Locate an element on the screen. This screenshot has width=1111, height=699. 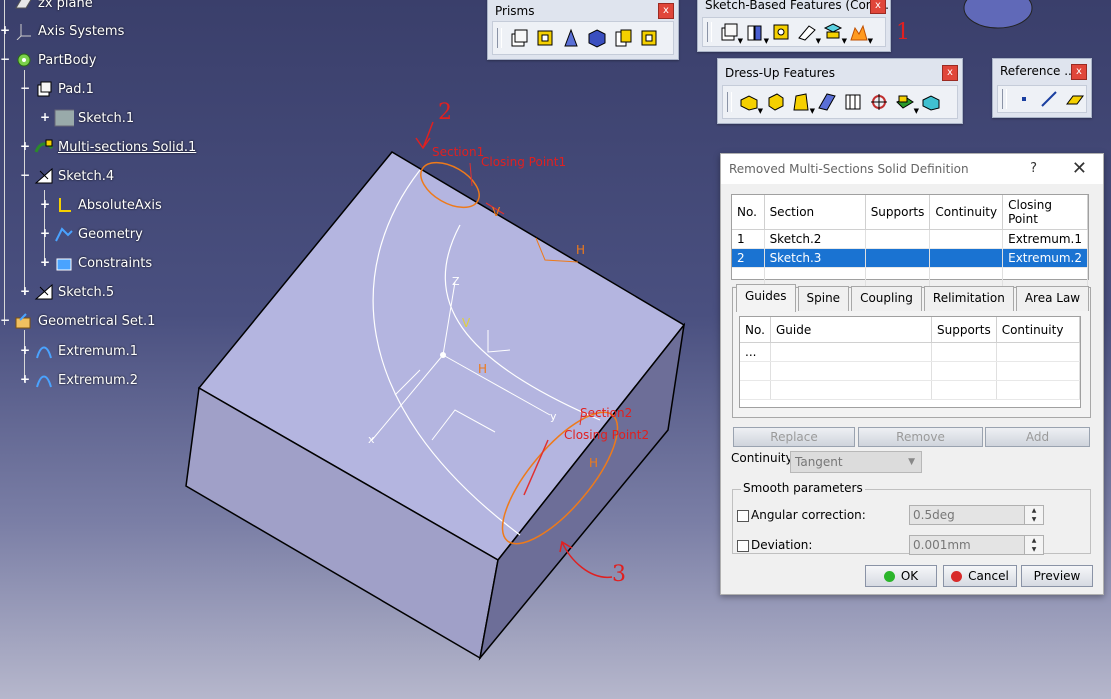
sketch-tool-pad-icon: ▼ is located at coordinates (730, 33).